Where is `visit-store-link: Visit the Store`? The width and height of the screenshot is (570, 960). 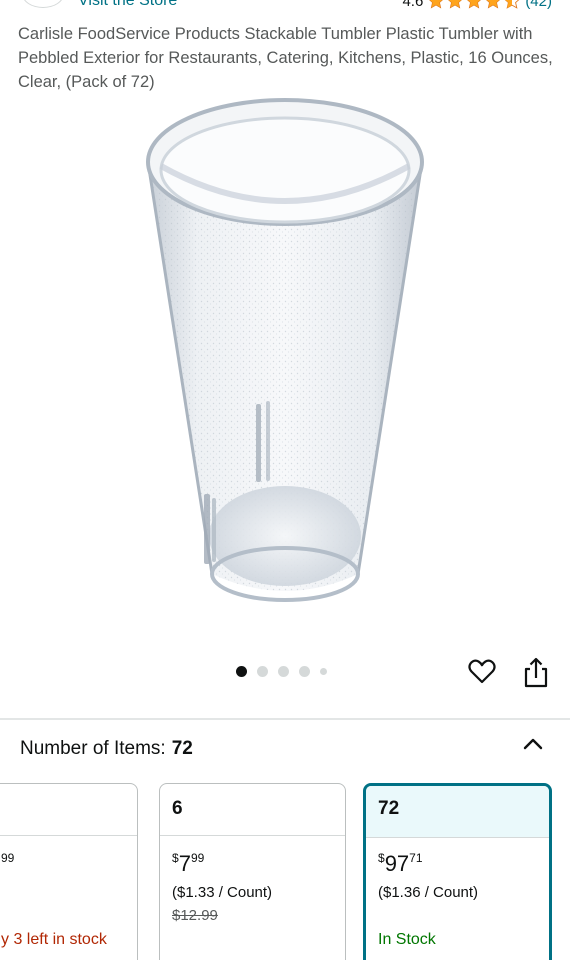
visit-store-link: Visit the Store is located at coordinates (127, 5).